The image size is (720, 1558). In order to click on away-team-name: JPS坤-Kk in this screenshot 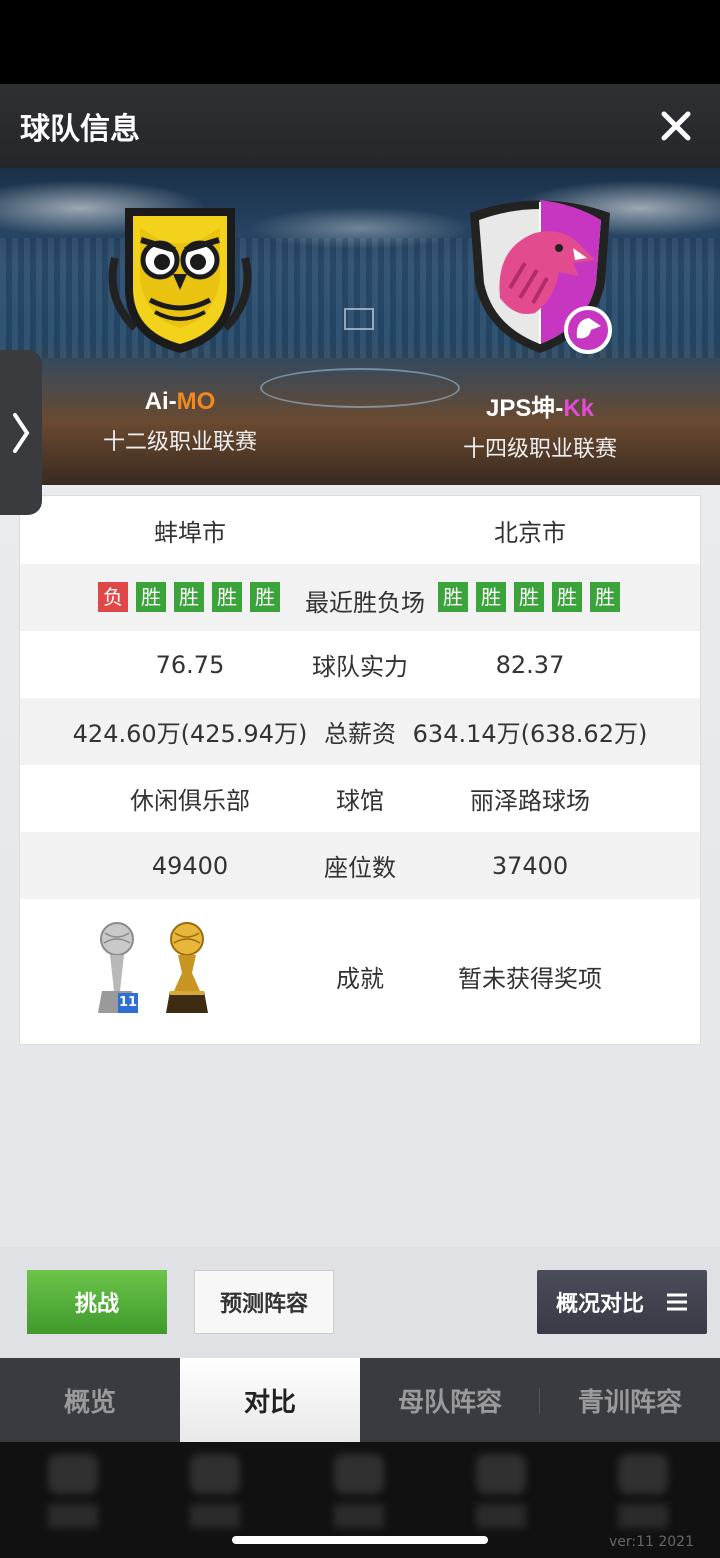, I will do `click(540, 405)`.